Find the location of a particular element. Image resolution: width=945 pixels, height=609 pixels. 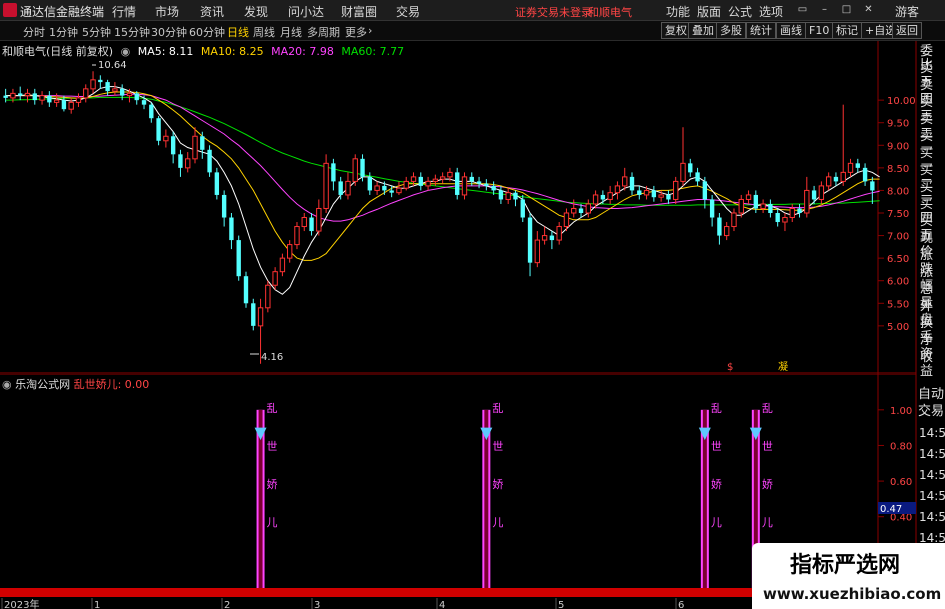

ma20-label: MA20: 7.98 is located at coordinates (302, 51).